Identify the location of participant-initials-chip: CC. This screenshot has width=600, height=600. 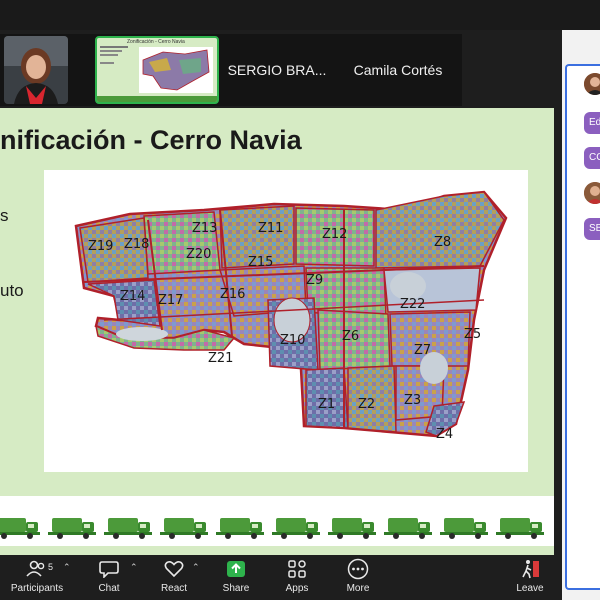
(592, 158).